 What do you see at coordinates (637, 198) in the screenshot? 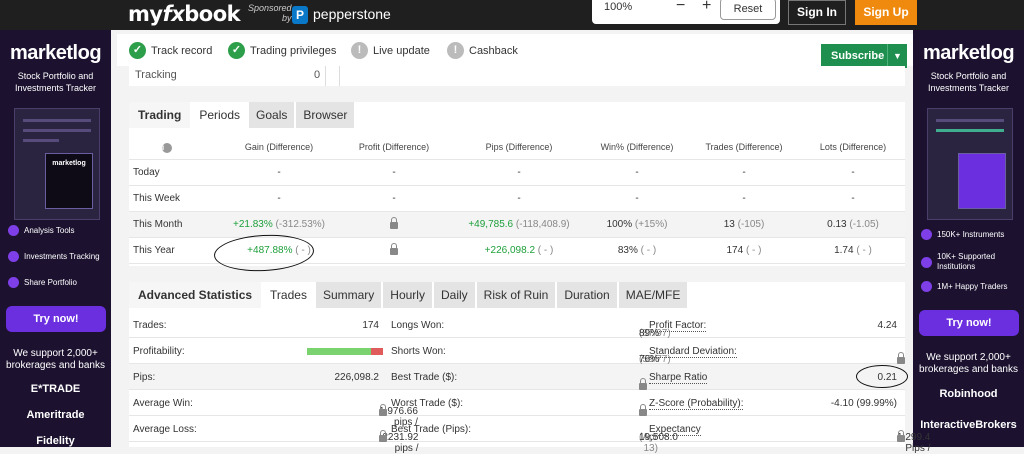
I see `win-value: -` at bounding box center [637, 198].